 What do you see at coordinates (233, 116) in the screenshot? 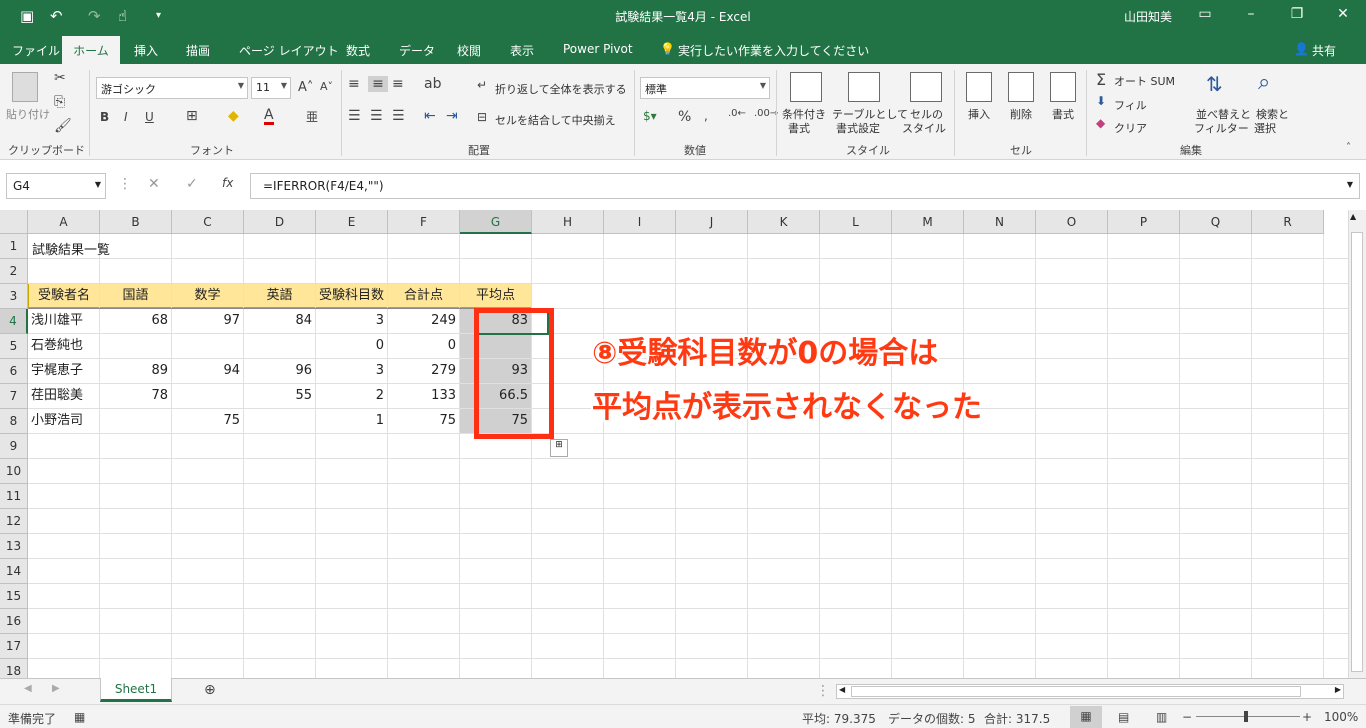
I see `fill-color-icon: ◆` at bounding box center [233, 116].